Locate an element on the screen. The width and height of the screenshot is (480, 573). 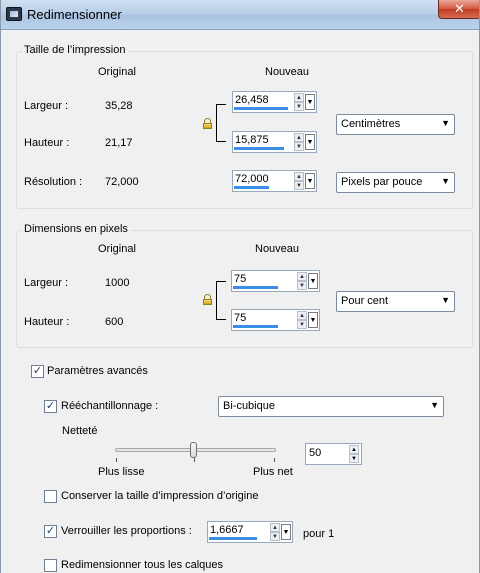
resample-label: Rééchantillonnage : is located at coordinates (109, 406).